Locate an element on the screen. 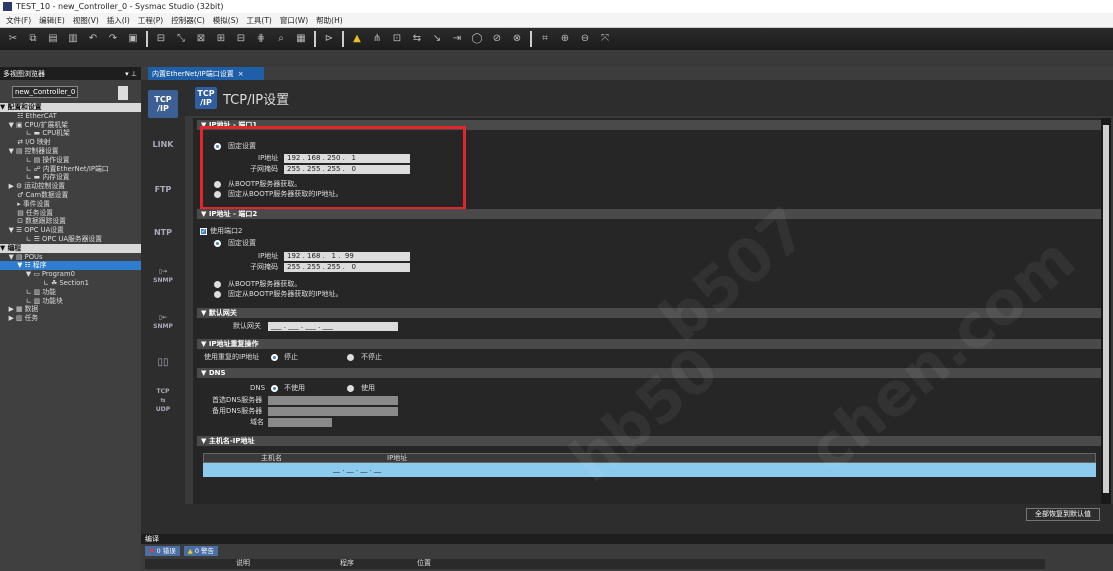 The image size is (1113, 571). tree-item: ▼ ☰ OPC UA设置 is located at coordinates (70, 230).